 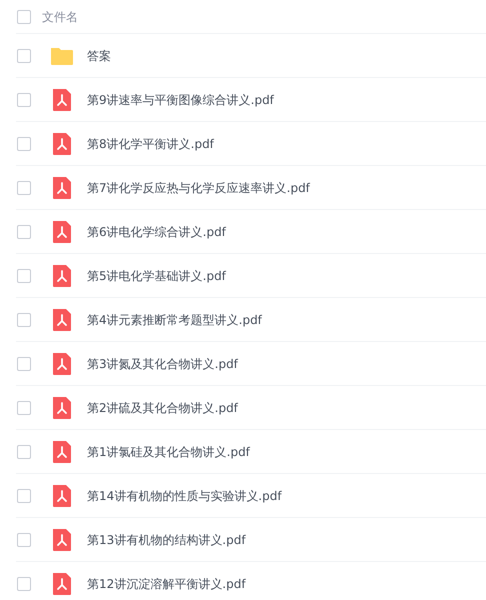 What do you see at coordinates (162, 407) in the screenshot?
I see `file-name: 第2讲硫及其化合物讲义.pdf` at bounding box center [162, 407].